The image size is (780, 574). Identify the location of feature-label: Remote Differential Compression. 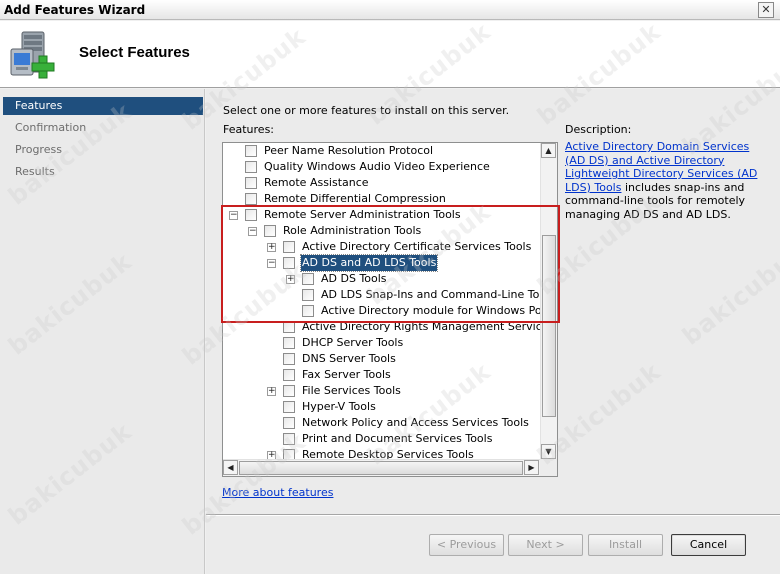
(355, 199).